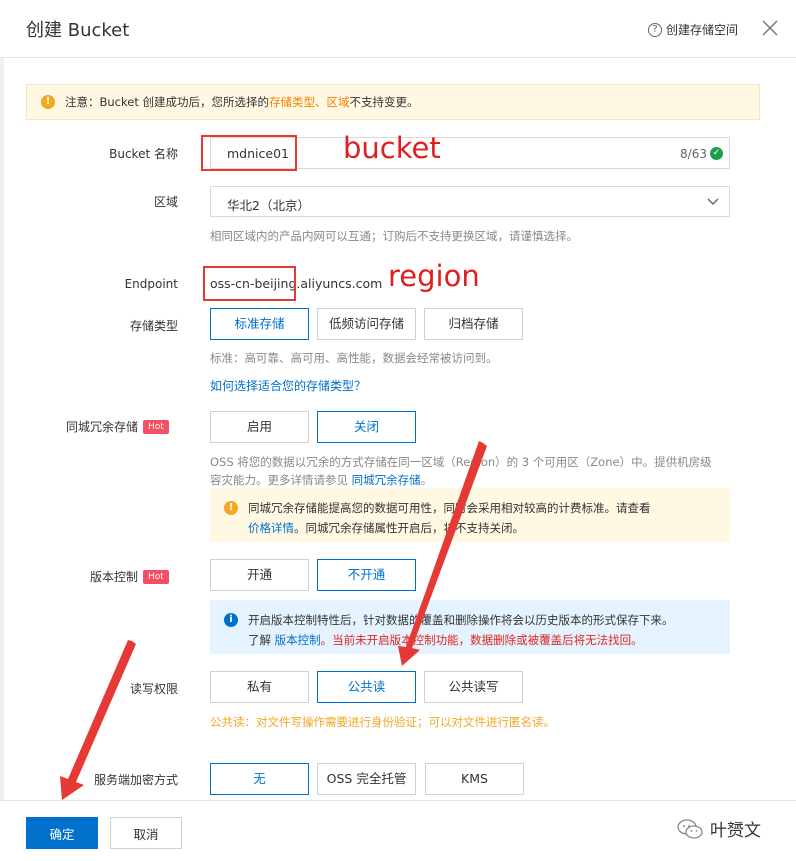  I want to click on encryption-kms: KMS, so click(474, 779).